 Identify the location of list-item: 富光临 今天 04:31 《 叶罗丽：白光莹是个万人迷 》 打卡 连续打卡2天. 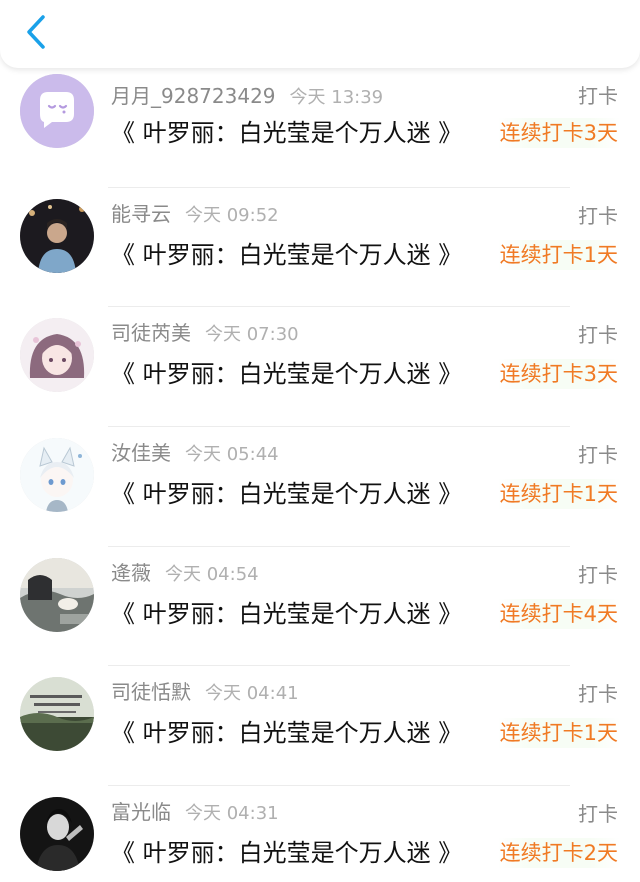
(320, 834).